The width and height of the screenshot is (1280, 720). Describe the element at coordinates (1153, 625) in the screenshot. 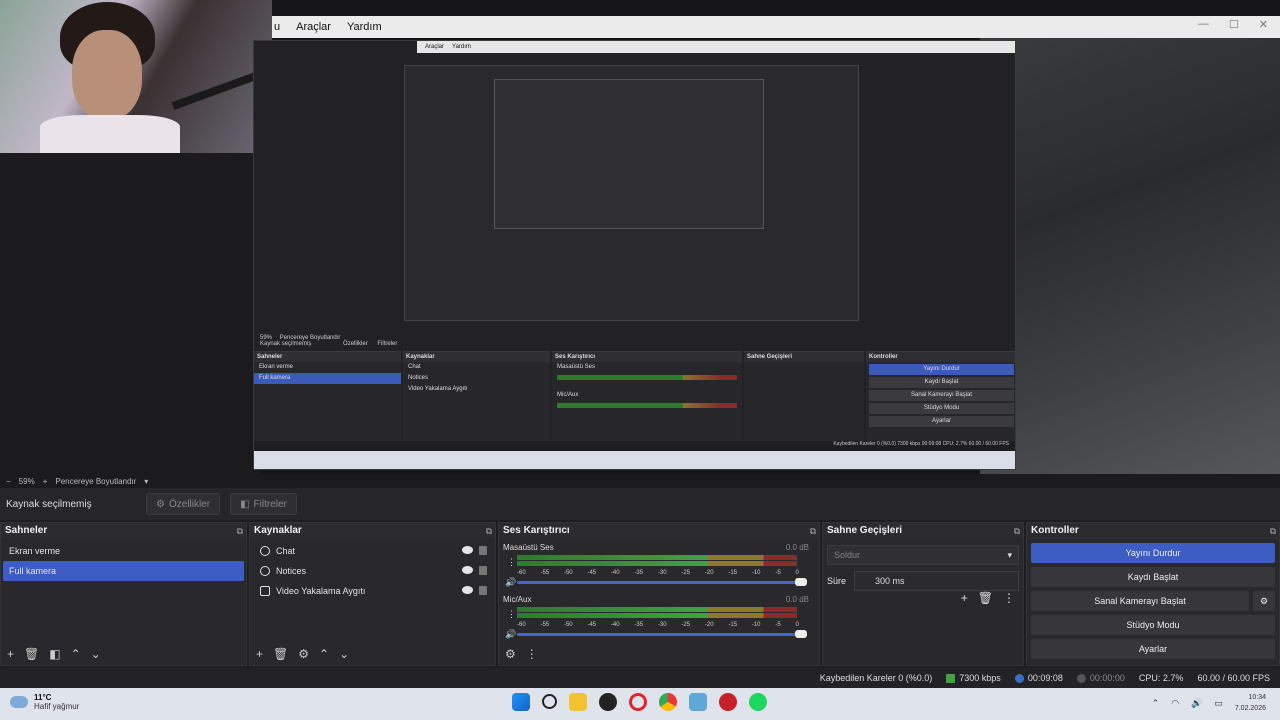

I see `studio-mode-button: Stüdyo Modu` at that location.